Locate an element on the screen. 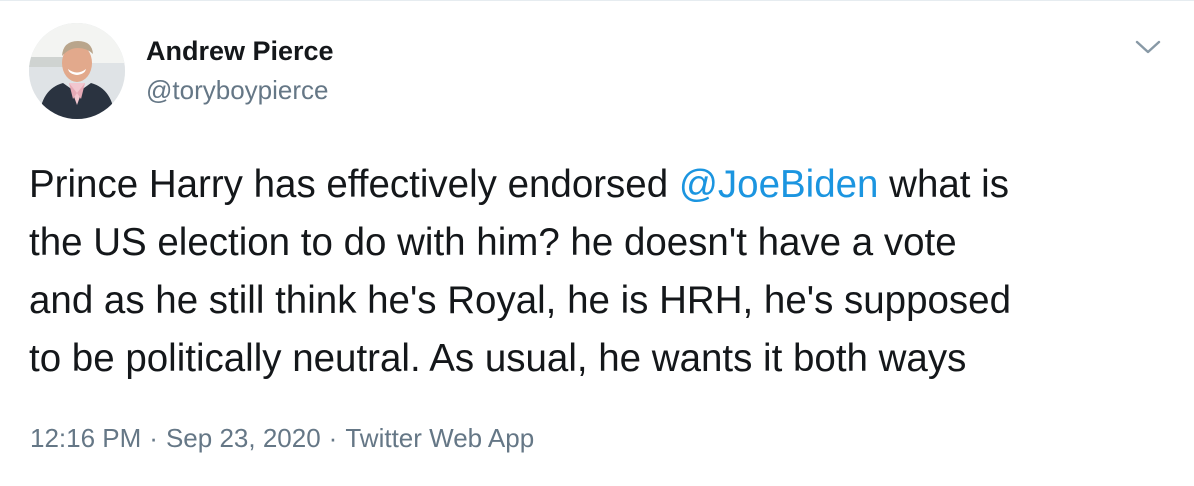  author-handle: @toryboypierce is located at coordinates (237, 90).